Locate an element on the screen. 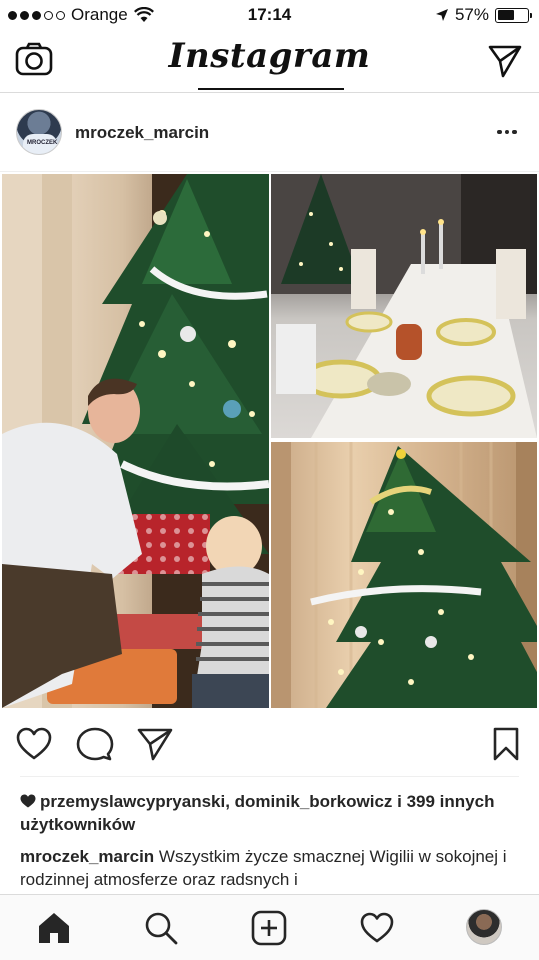 This screenshot has height=960, width=539. top-navigation: Instagram is located at coordinates (269, 61).